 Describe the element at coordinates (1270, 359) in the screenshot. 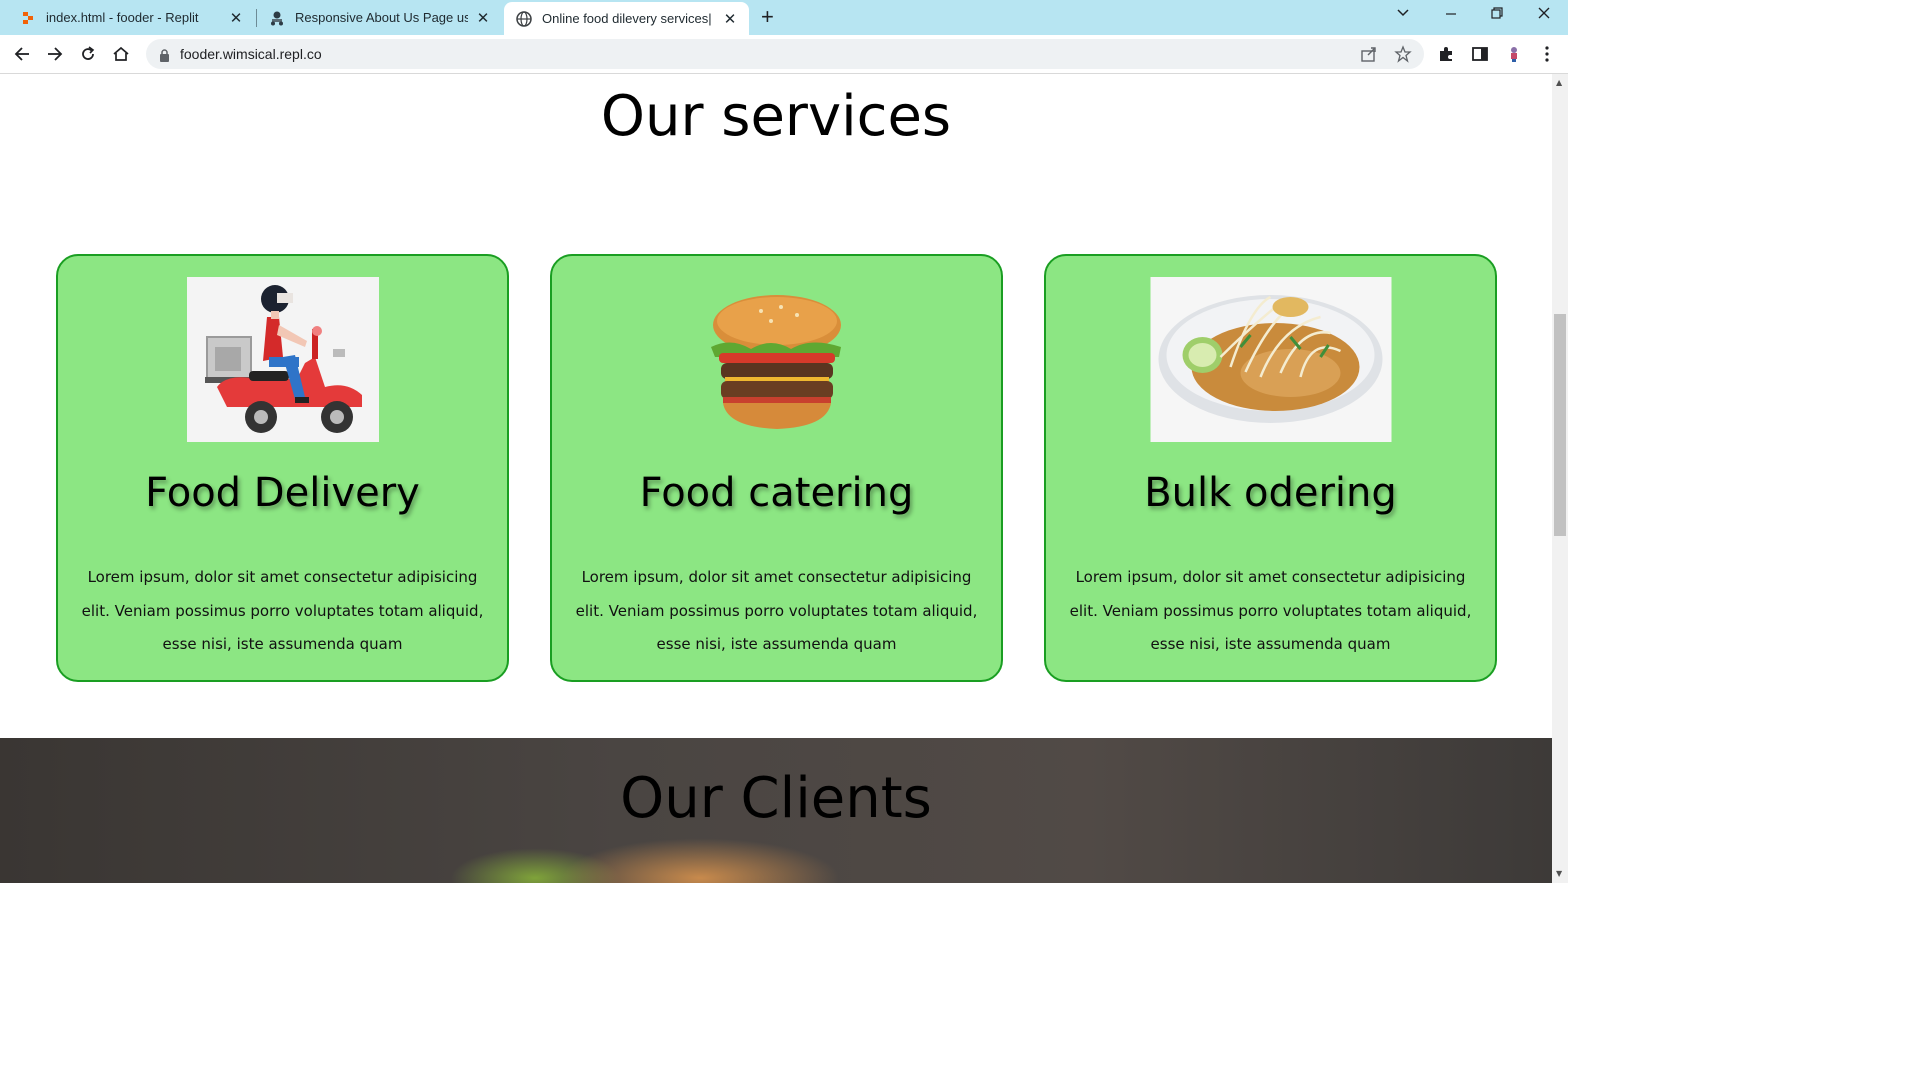

I see `noodle-bowl-photo` at that location.